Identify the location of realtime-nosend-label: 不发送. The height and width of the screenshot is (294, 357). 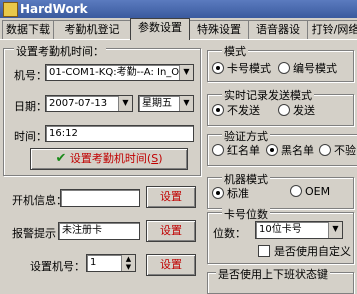
(243, 110).